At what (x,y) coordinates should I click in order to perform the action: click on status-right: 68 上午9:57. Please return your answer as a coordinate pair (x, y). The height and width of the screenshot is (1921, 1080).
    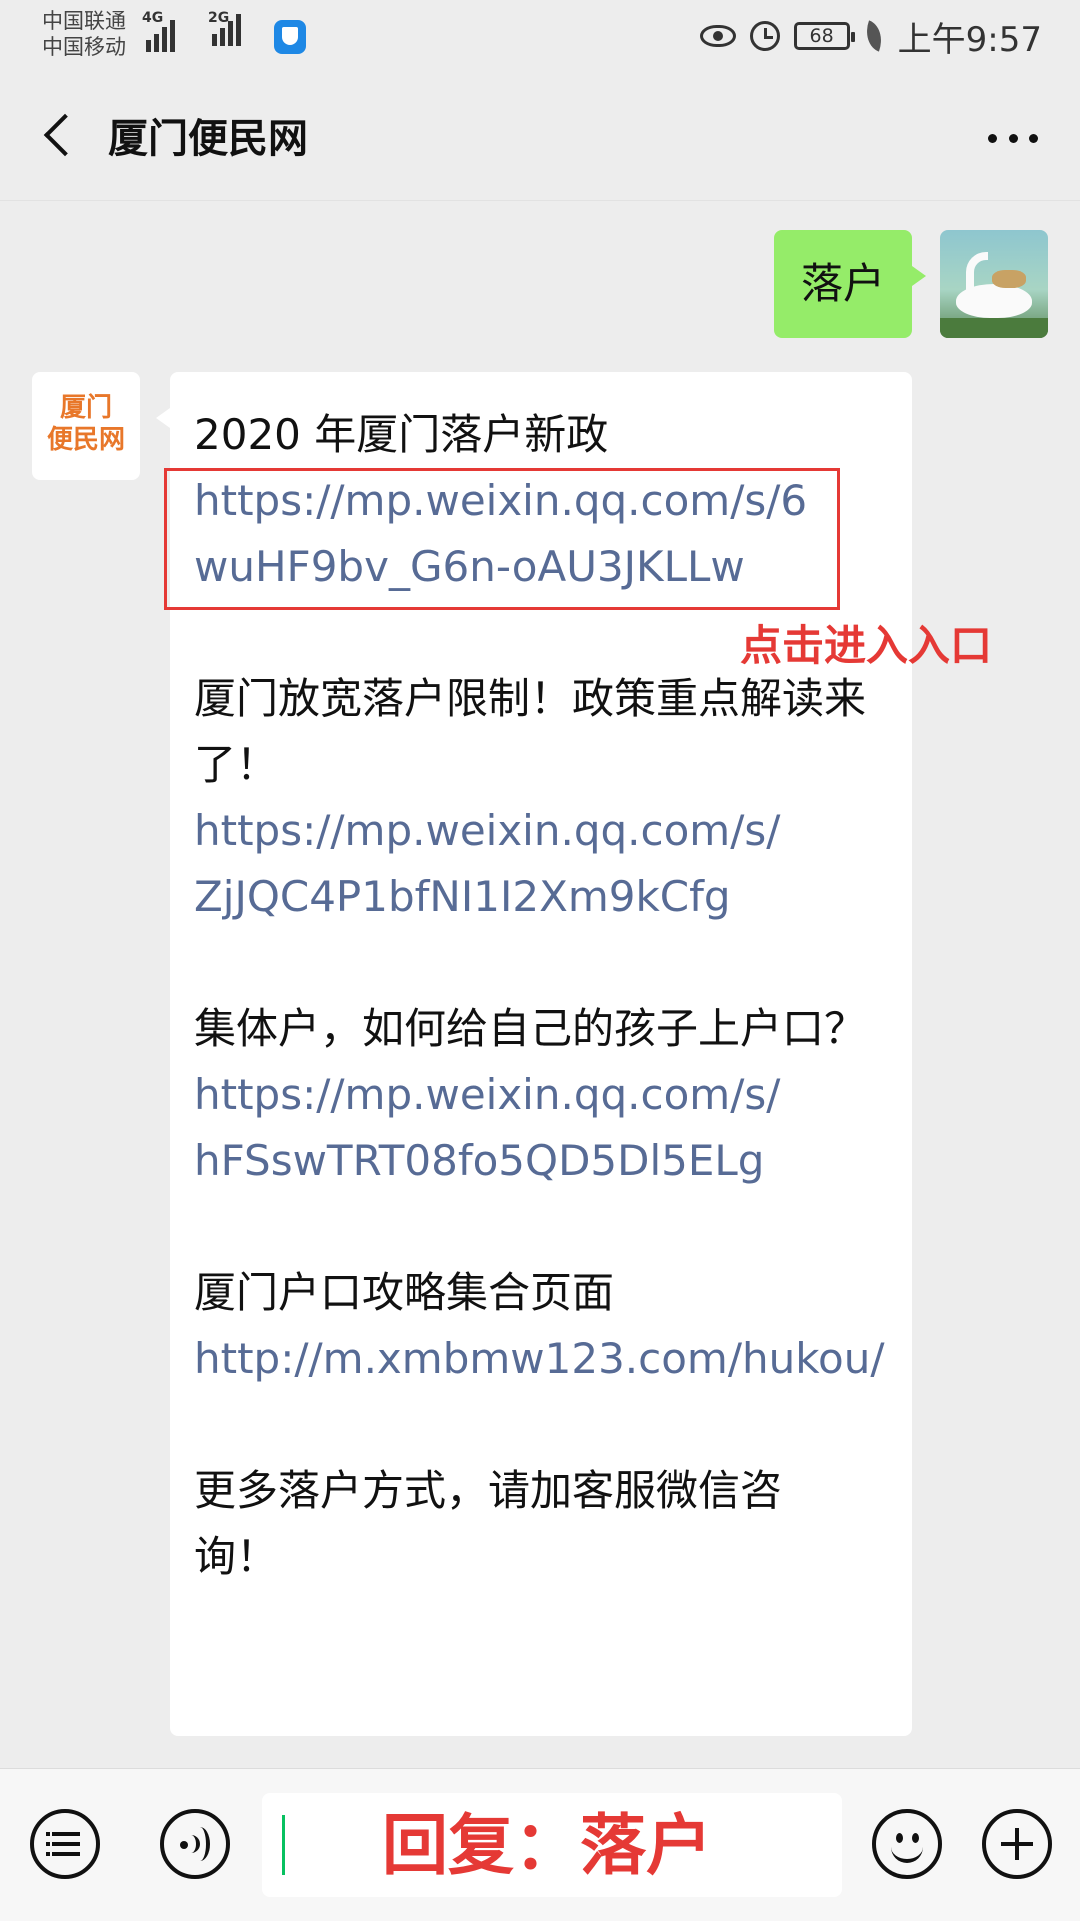
    Looking at the image, I should click on (870, 37).